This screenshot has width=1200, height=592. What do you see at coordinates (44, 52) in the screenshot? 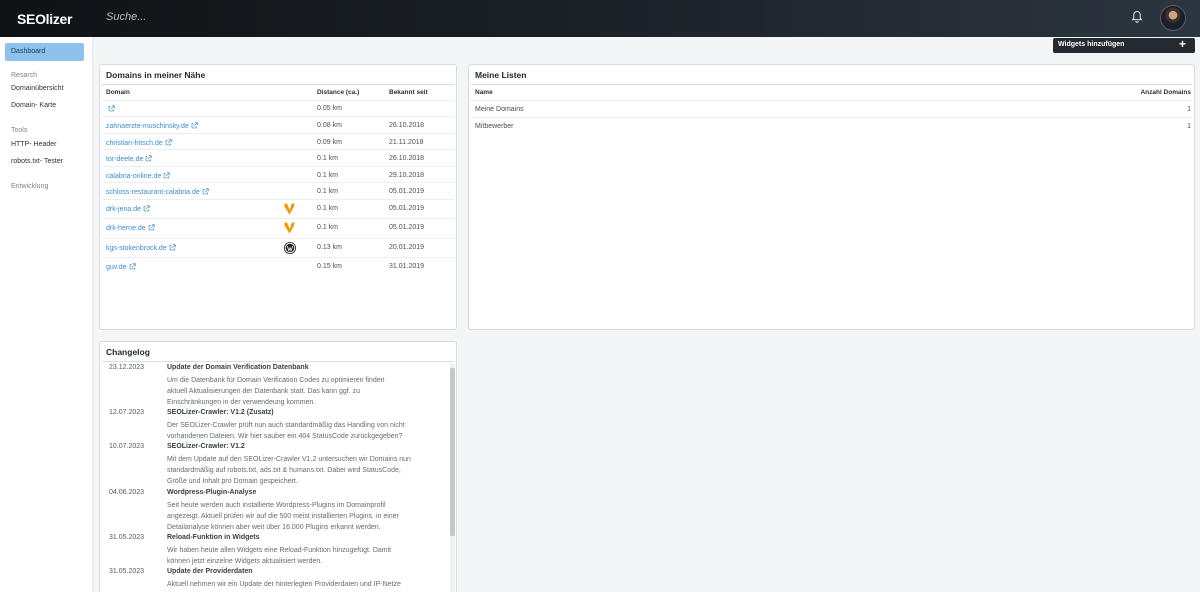
I see `sidebar-item-dashboard: Dashboard` at bounding box center [44, 52].